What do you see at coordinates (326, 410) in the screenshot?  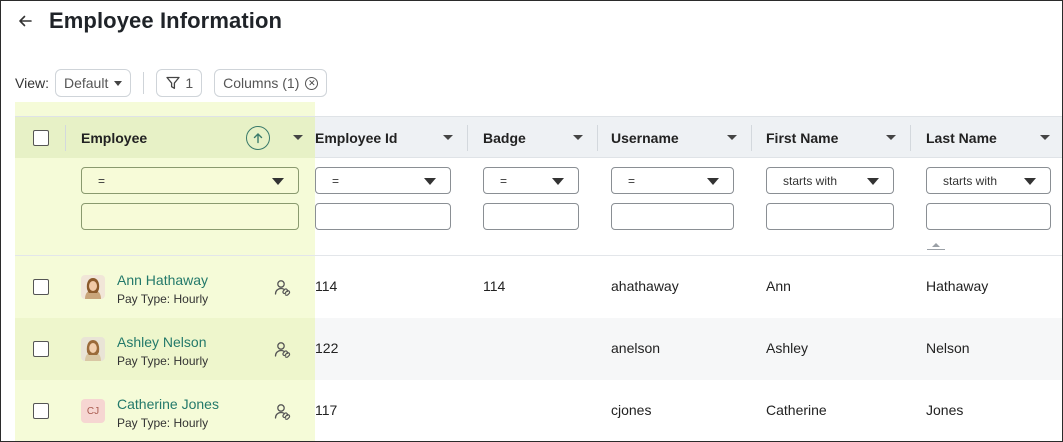 I see `cell-employee-id: 117` at bounding box center [326, 410].